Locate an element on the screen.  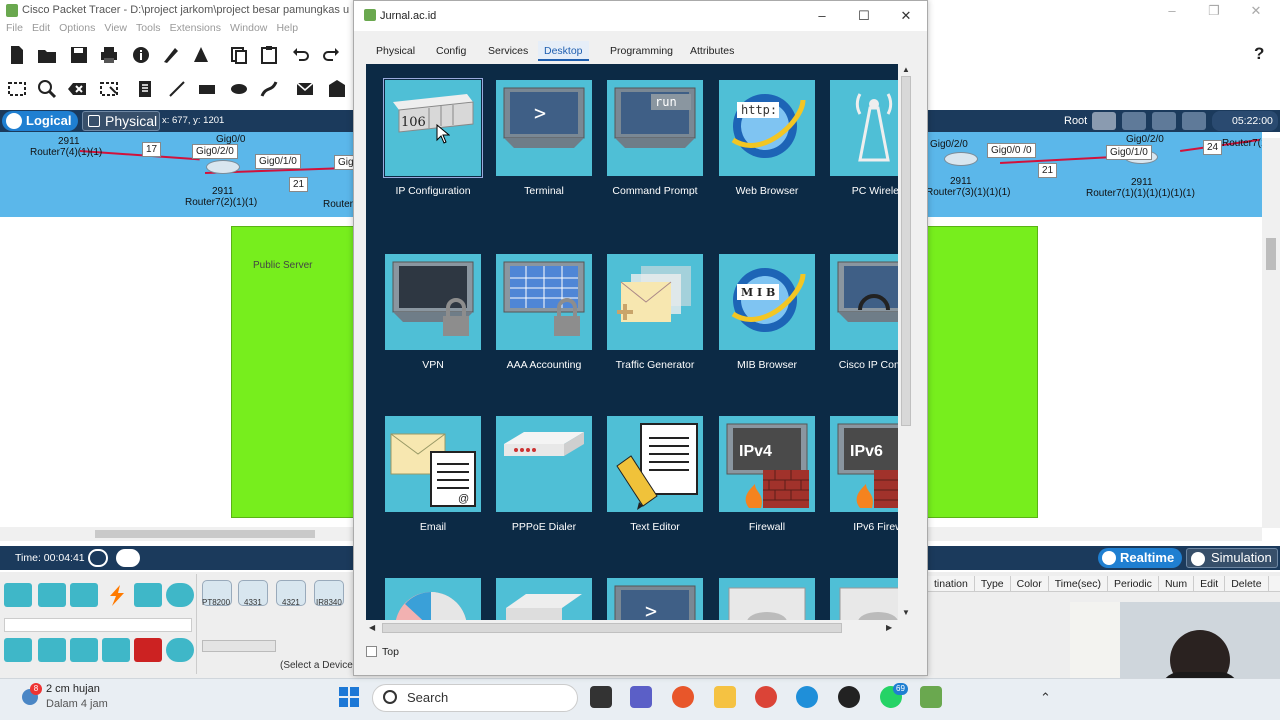
pc-wireless-app: PC Wireles is located at coordinates (864, 138).